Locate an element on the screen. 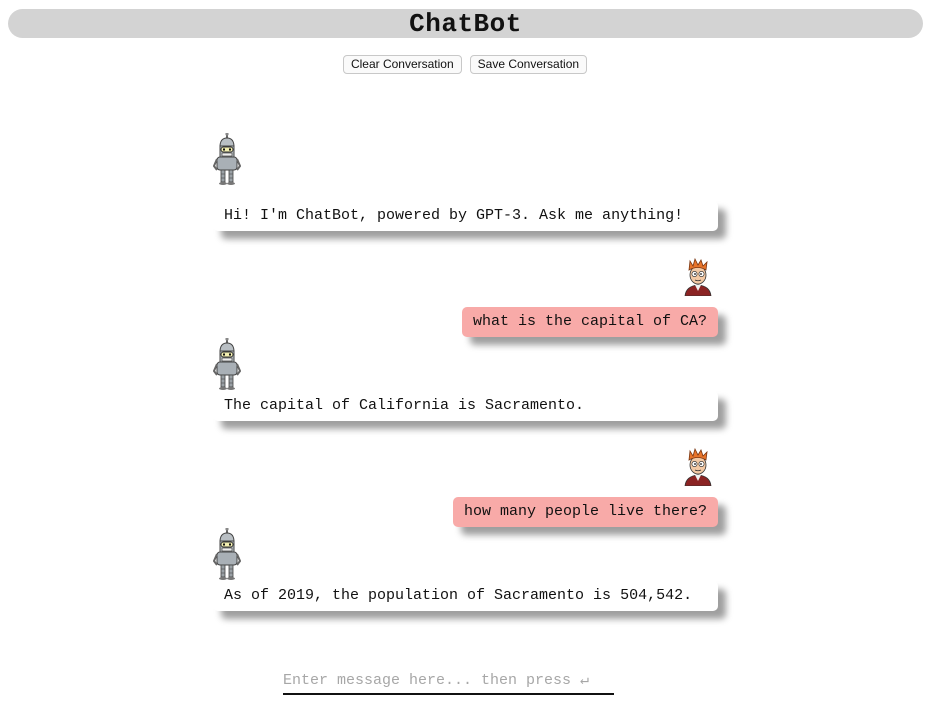 Image resolution: width=930 pixels, height=711 pixels. toolbar: Clear Conversation Save Conversation is located at coordinates (465, 64).